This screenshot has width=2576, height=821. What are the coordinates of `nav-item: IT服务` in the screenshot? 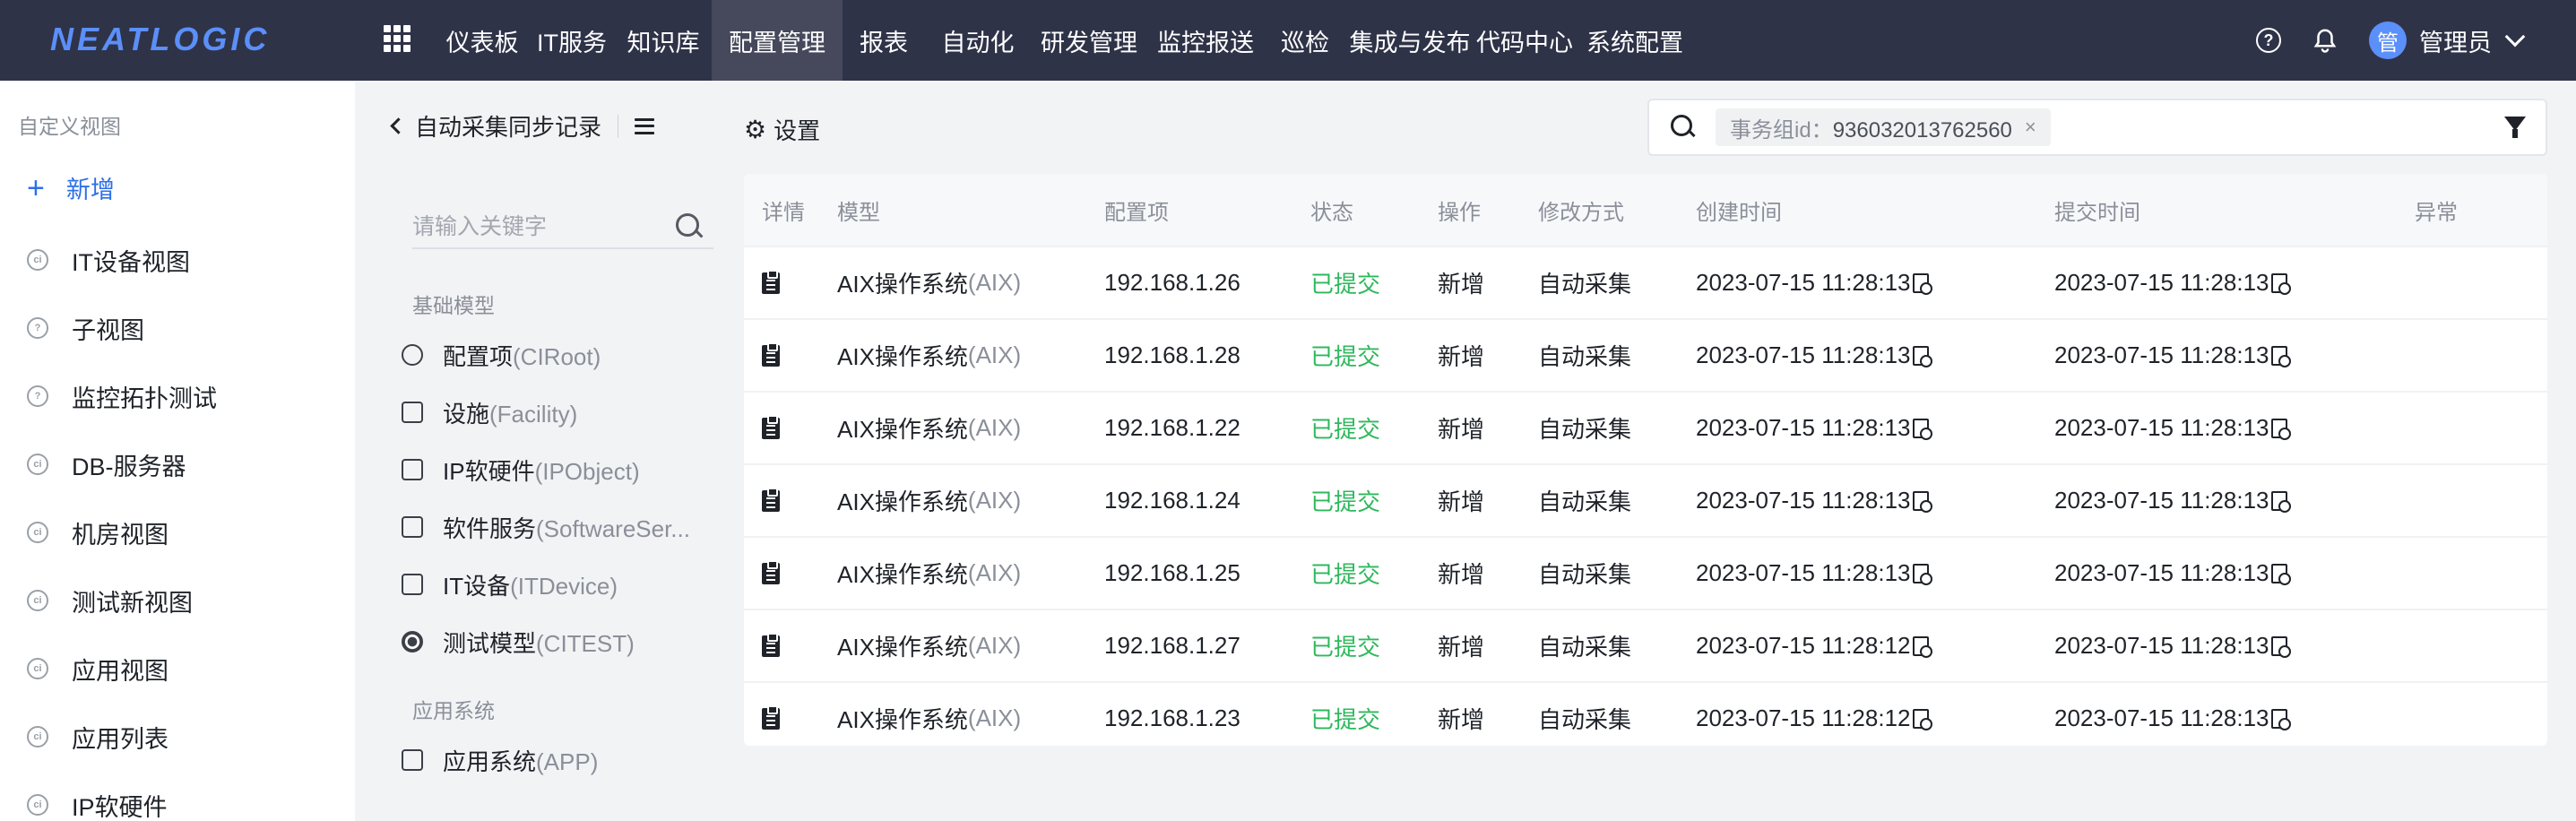 It's located at (572, 40).